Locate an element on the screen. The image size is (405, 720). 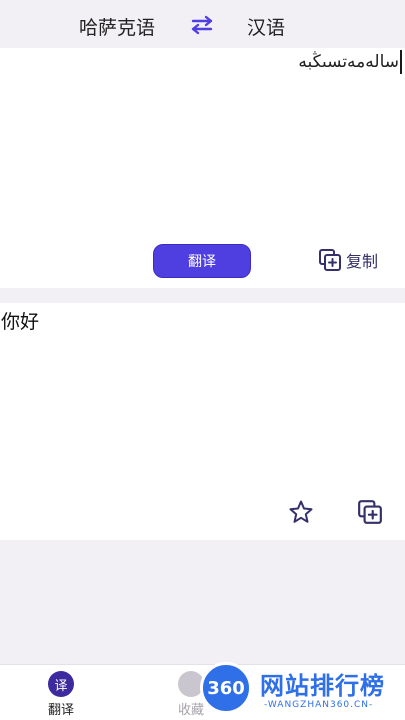
copy-source-button: 复制 is located at coordinates (348, 260).